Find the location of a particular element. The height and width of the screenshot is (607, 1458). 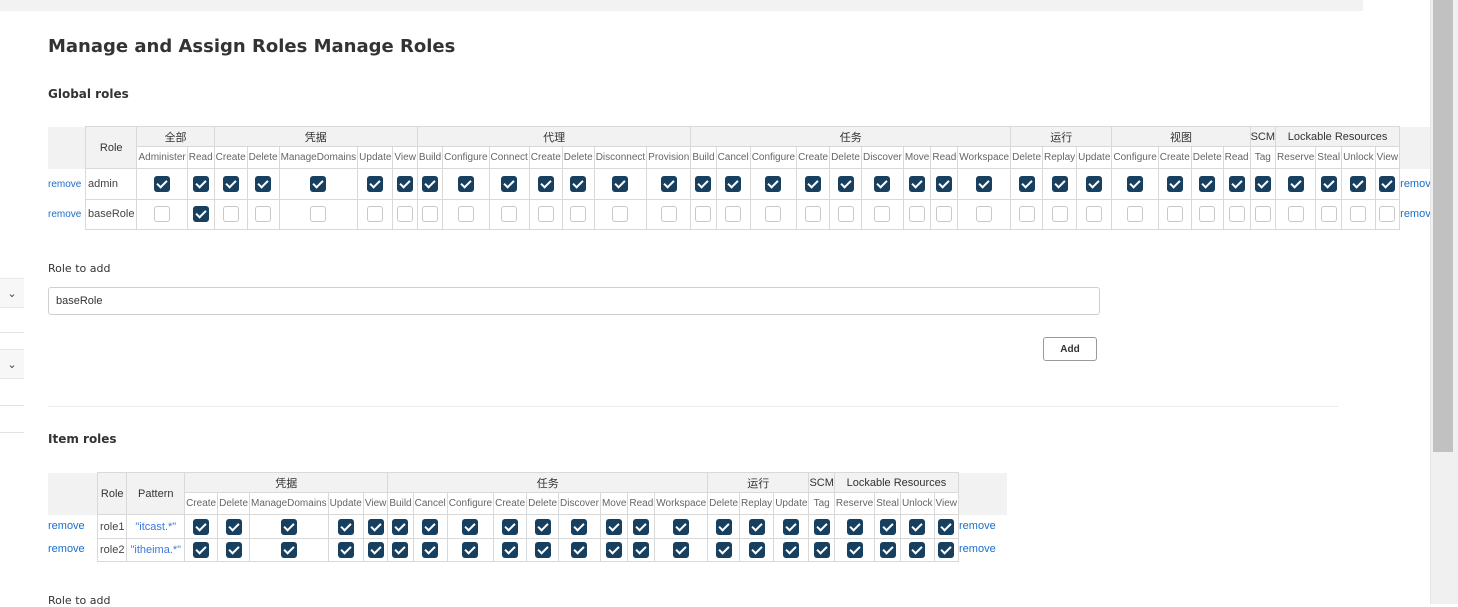

permission-checkbox-administer is located at coordinates (162, 214).